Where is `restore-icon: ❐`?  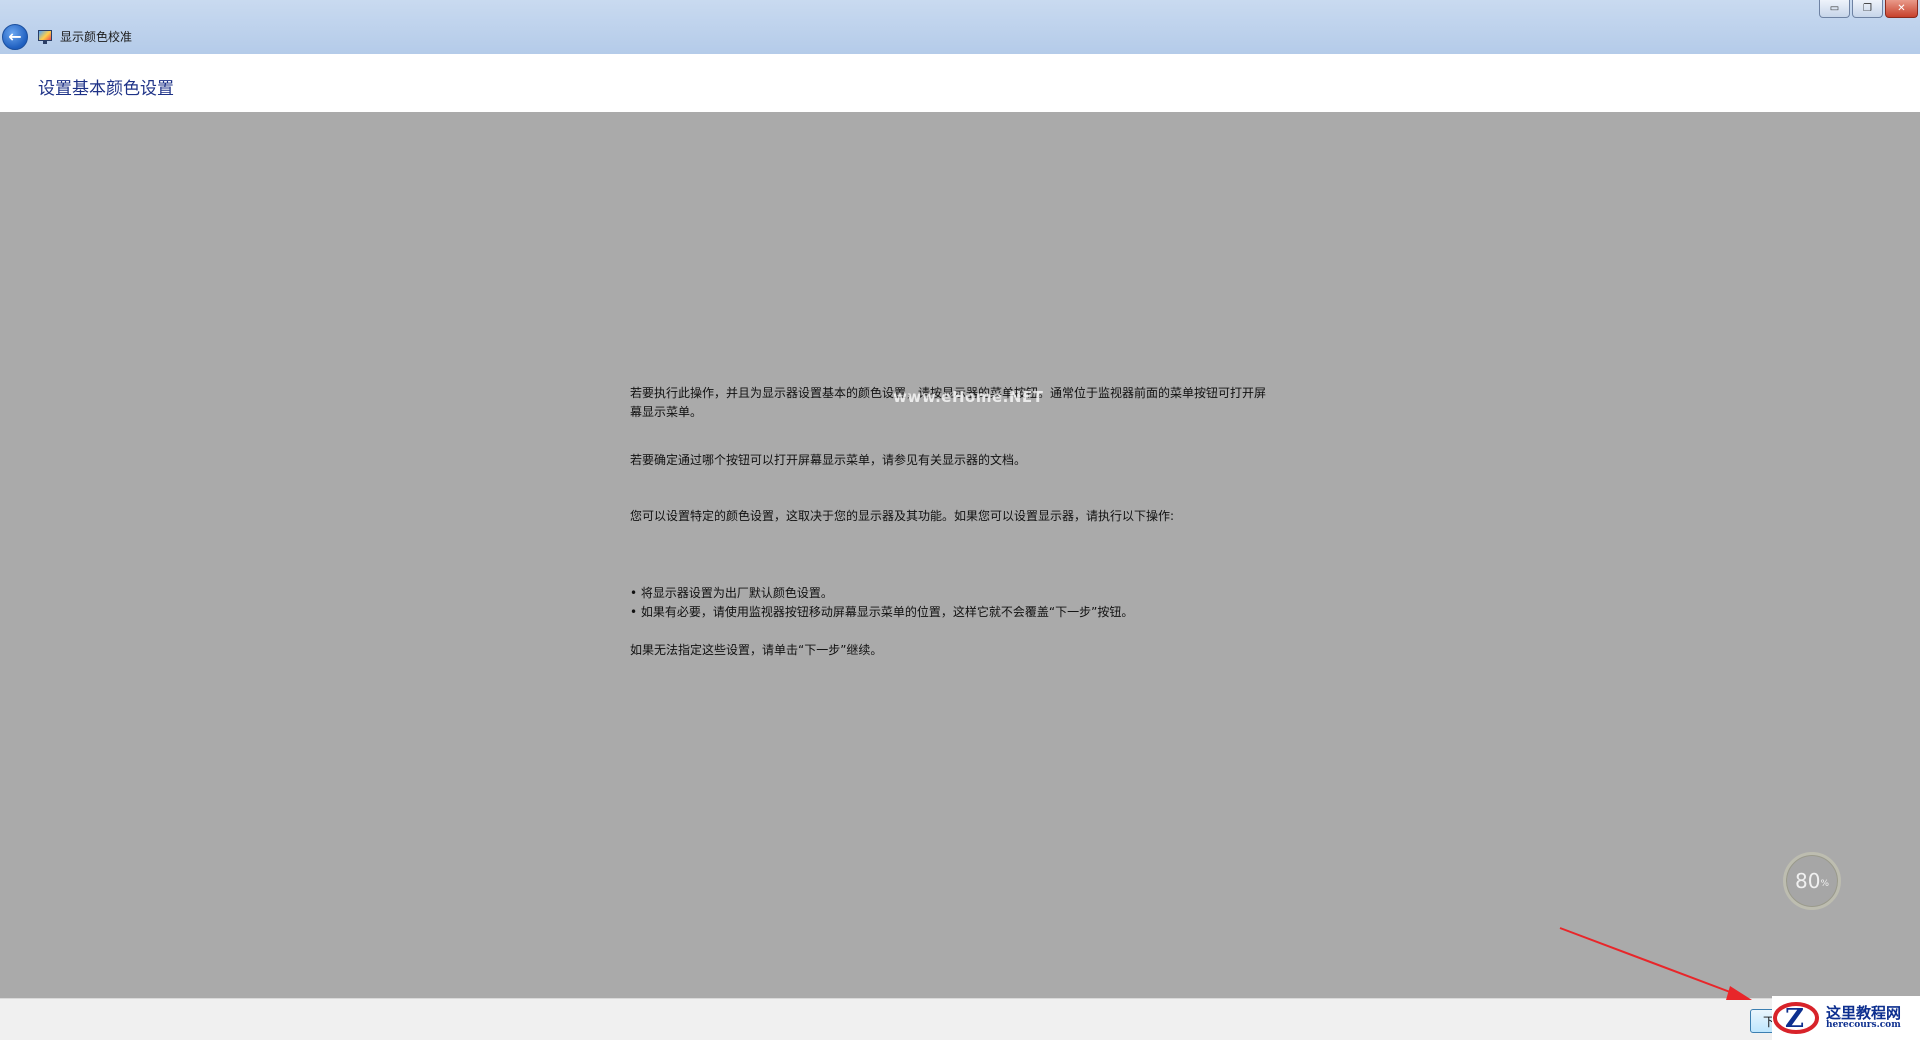 restore-icon: ❐ is located at coordinates (1867, 8).